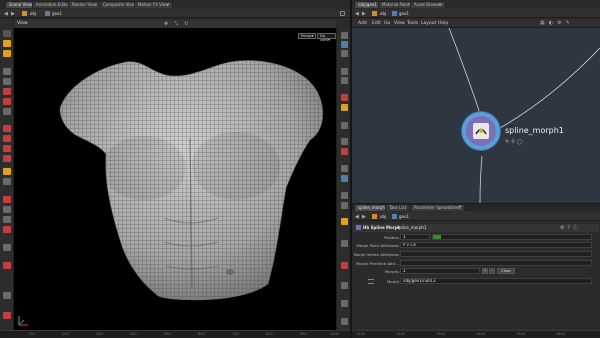 This screenshot has height=338, width=600. What do you see at coordinates (7, 128) in the screenshot?
I see `snap-tool-icon` at bounding box center [7, 128].